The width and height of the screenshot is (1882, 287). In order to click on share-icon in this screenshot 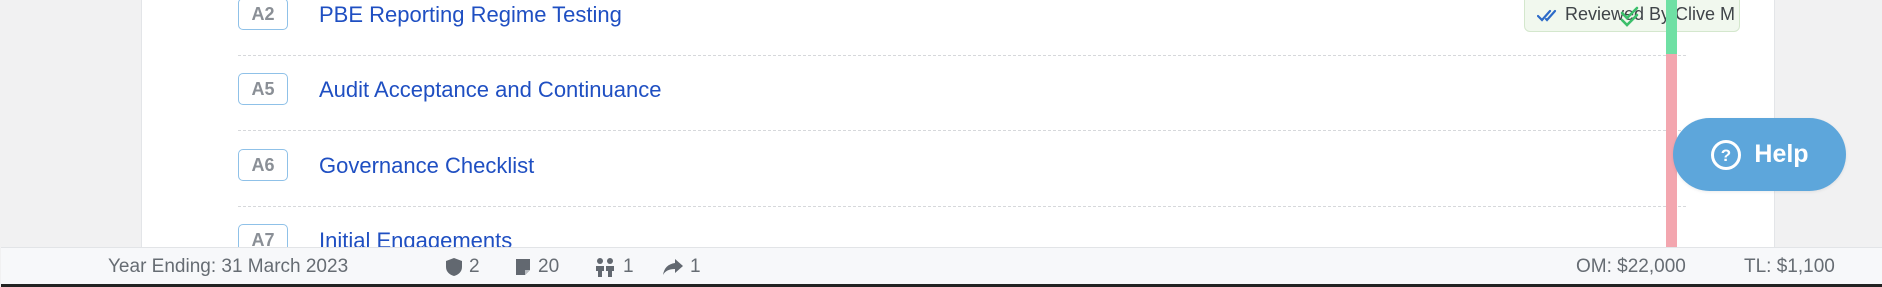, I will do `click(673, 267)`.